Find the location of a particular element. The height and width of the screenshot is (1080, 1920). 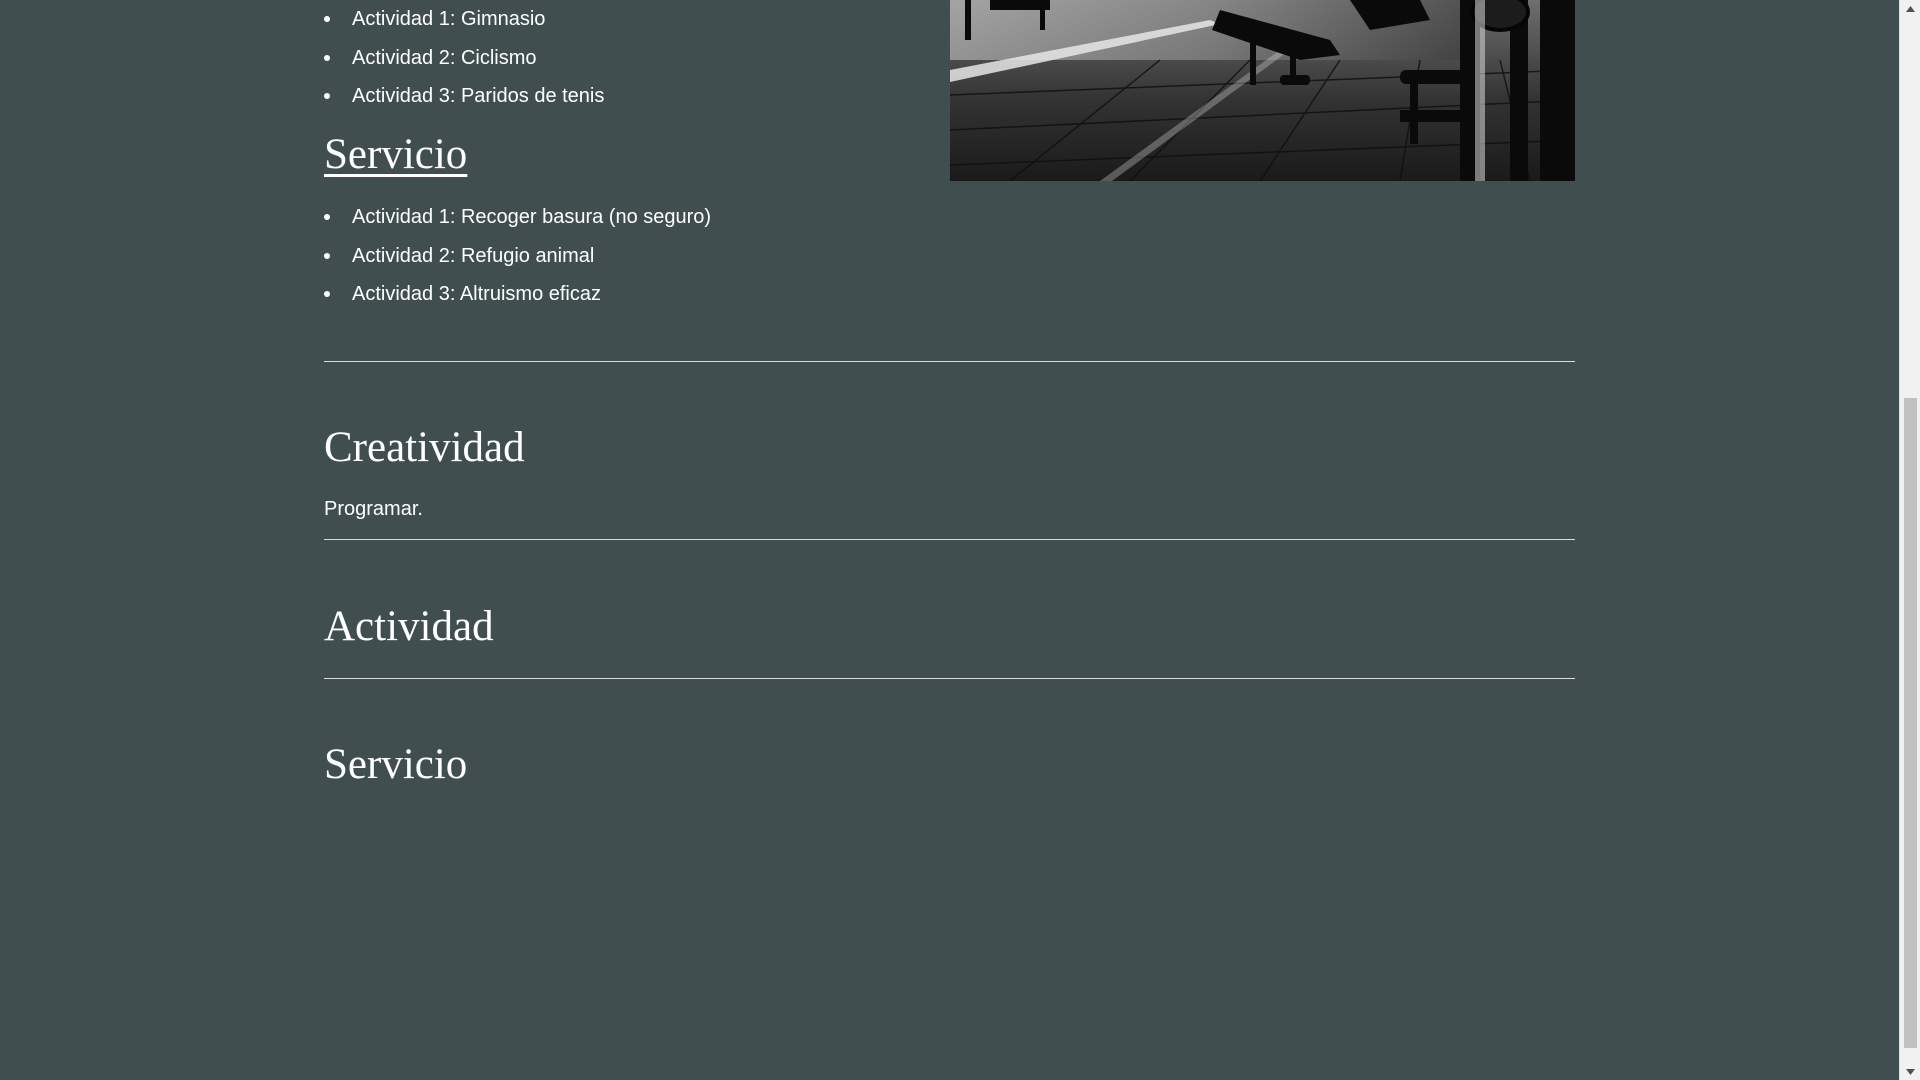

list-item: Actividad 2: Ciclismo is located at coordinates (464, 58).